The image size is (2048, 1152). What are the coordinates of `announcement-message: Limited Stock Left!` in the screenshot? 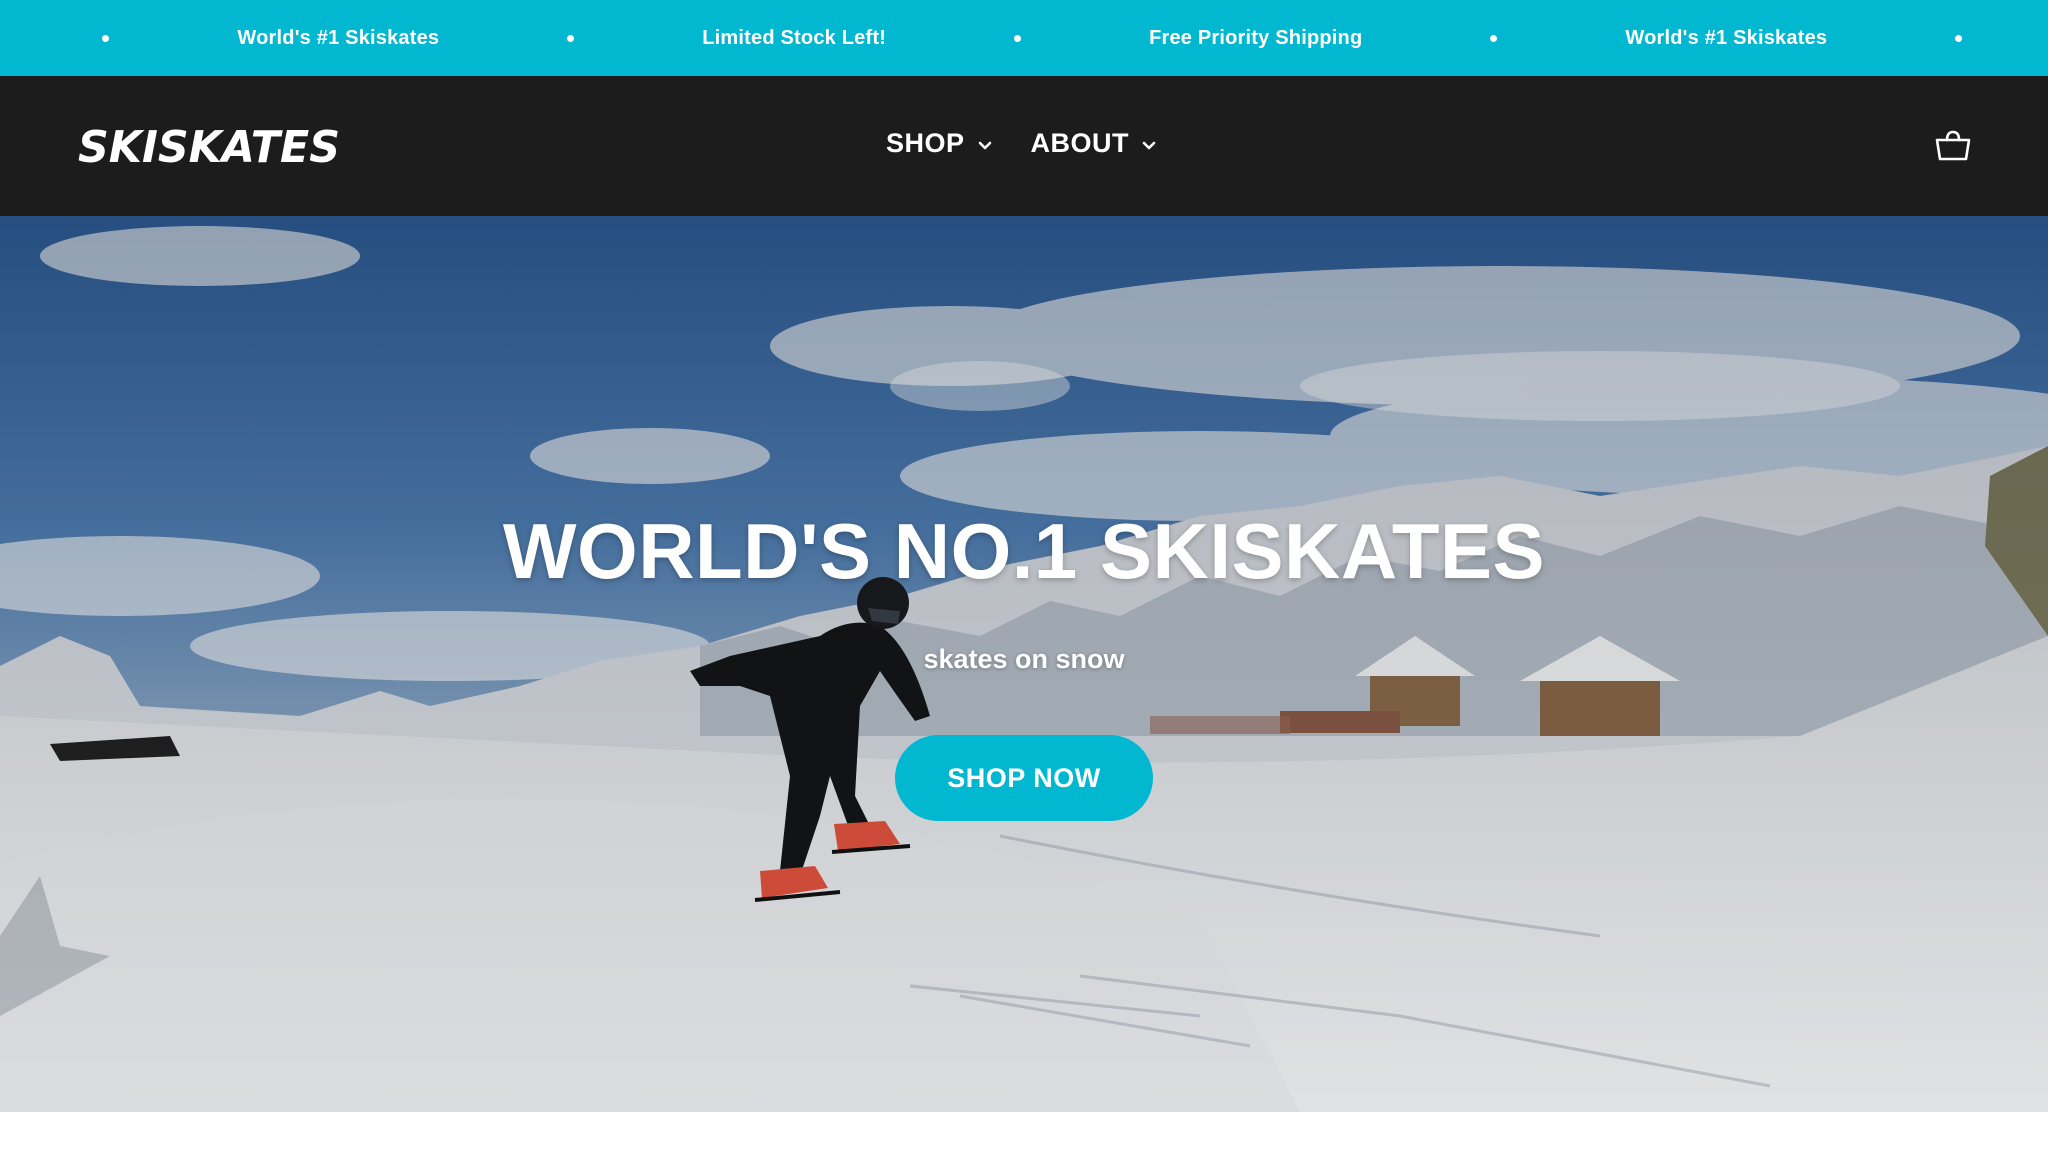 It's located at (794, 37).